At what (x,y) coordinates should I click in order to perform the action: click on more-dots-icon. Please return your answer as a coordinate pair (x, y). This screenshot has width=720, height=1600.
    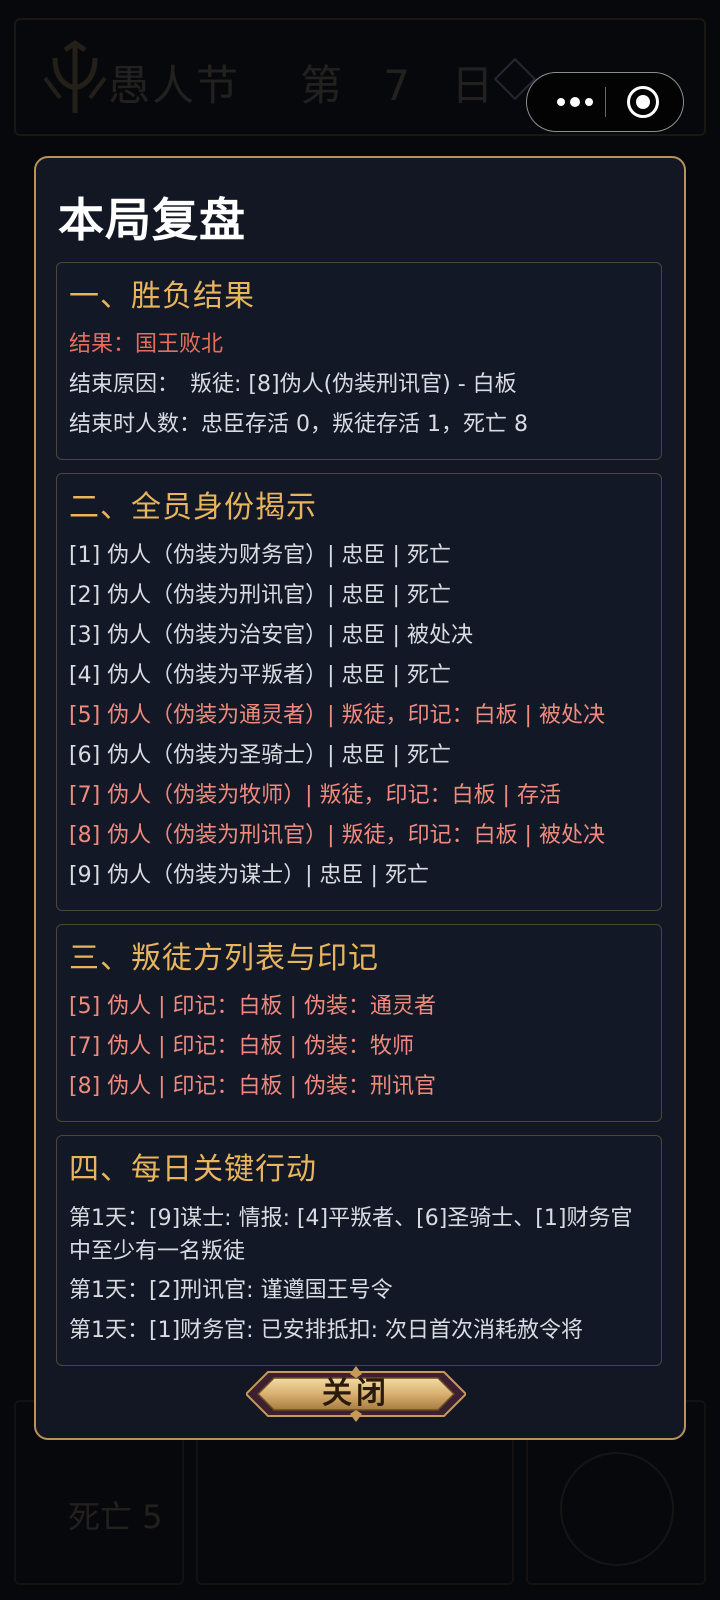
    Looking at the image, I should click on (575, 101).